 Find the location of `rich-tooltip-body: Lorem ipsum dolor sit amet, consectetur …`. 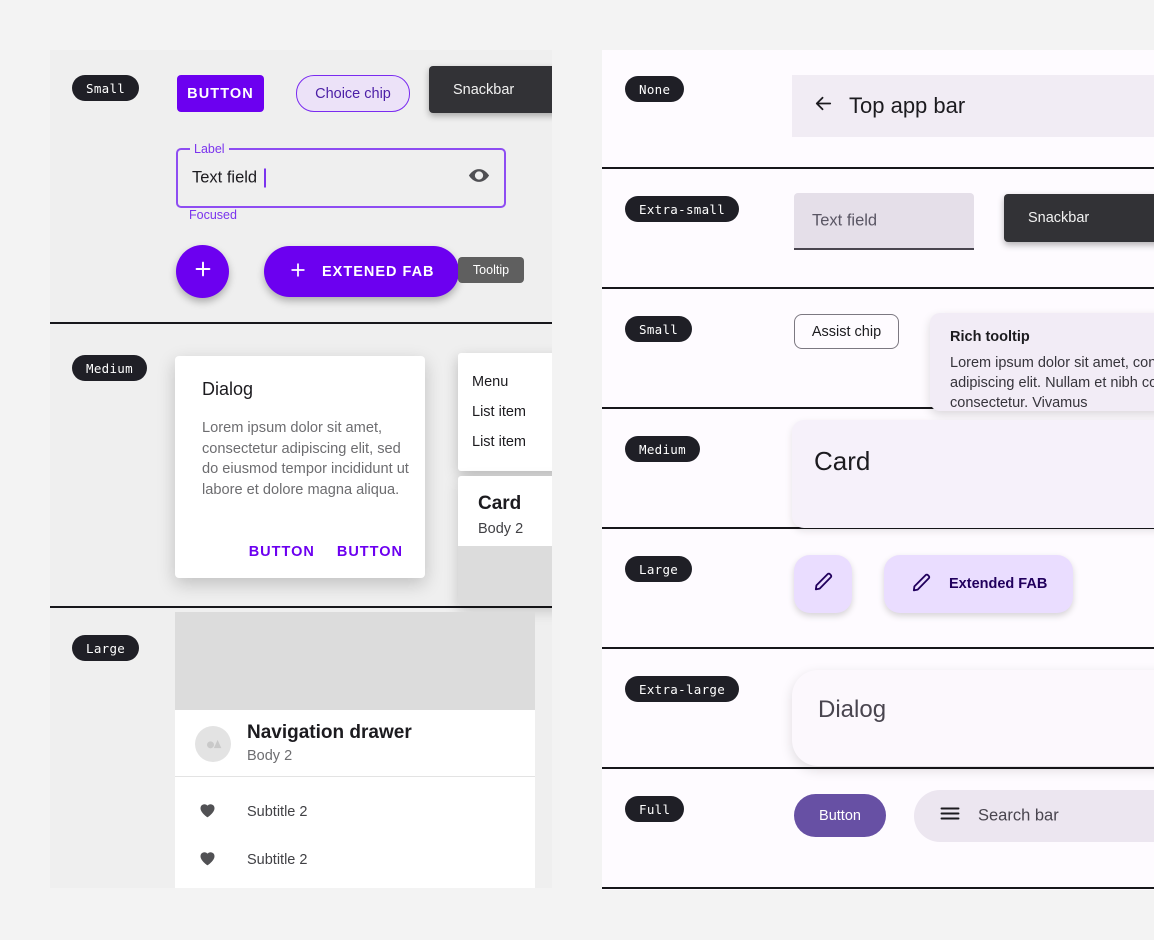

rich-tooltip-body: Lorem ipsum dolor sit amet, consectetur … is located at coordinates (1052, 383).